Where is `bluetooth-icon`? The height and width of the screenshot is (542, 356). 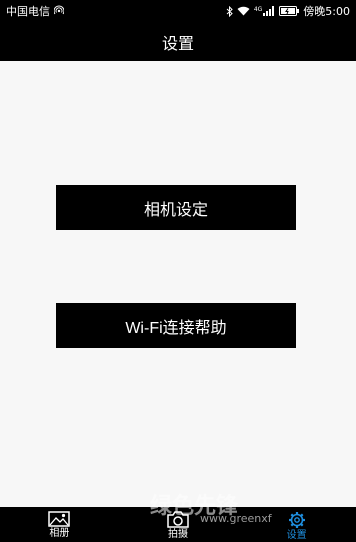 bluetooth-icon is located at coordinates (229, 11).